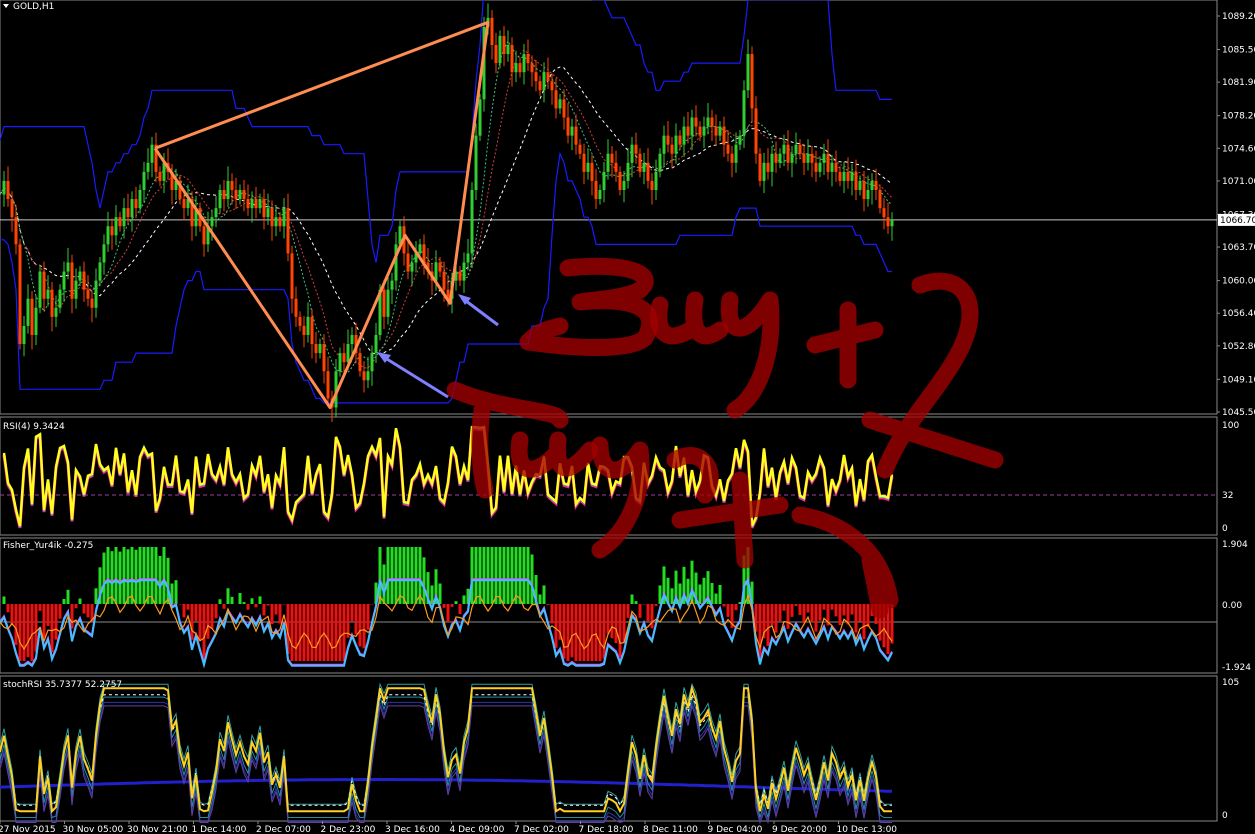  What do you see at coordinates (1238, 380) in the screenshot?
I see `price-tick-label: 1049.10` at bounding box center [1238, 380].